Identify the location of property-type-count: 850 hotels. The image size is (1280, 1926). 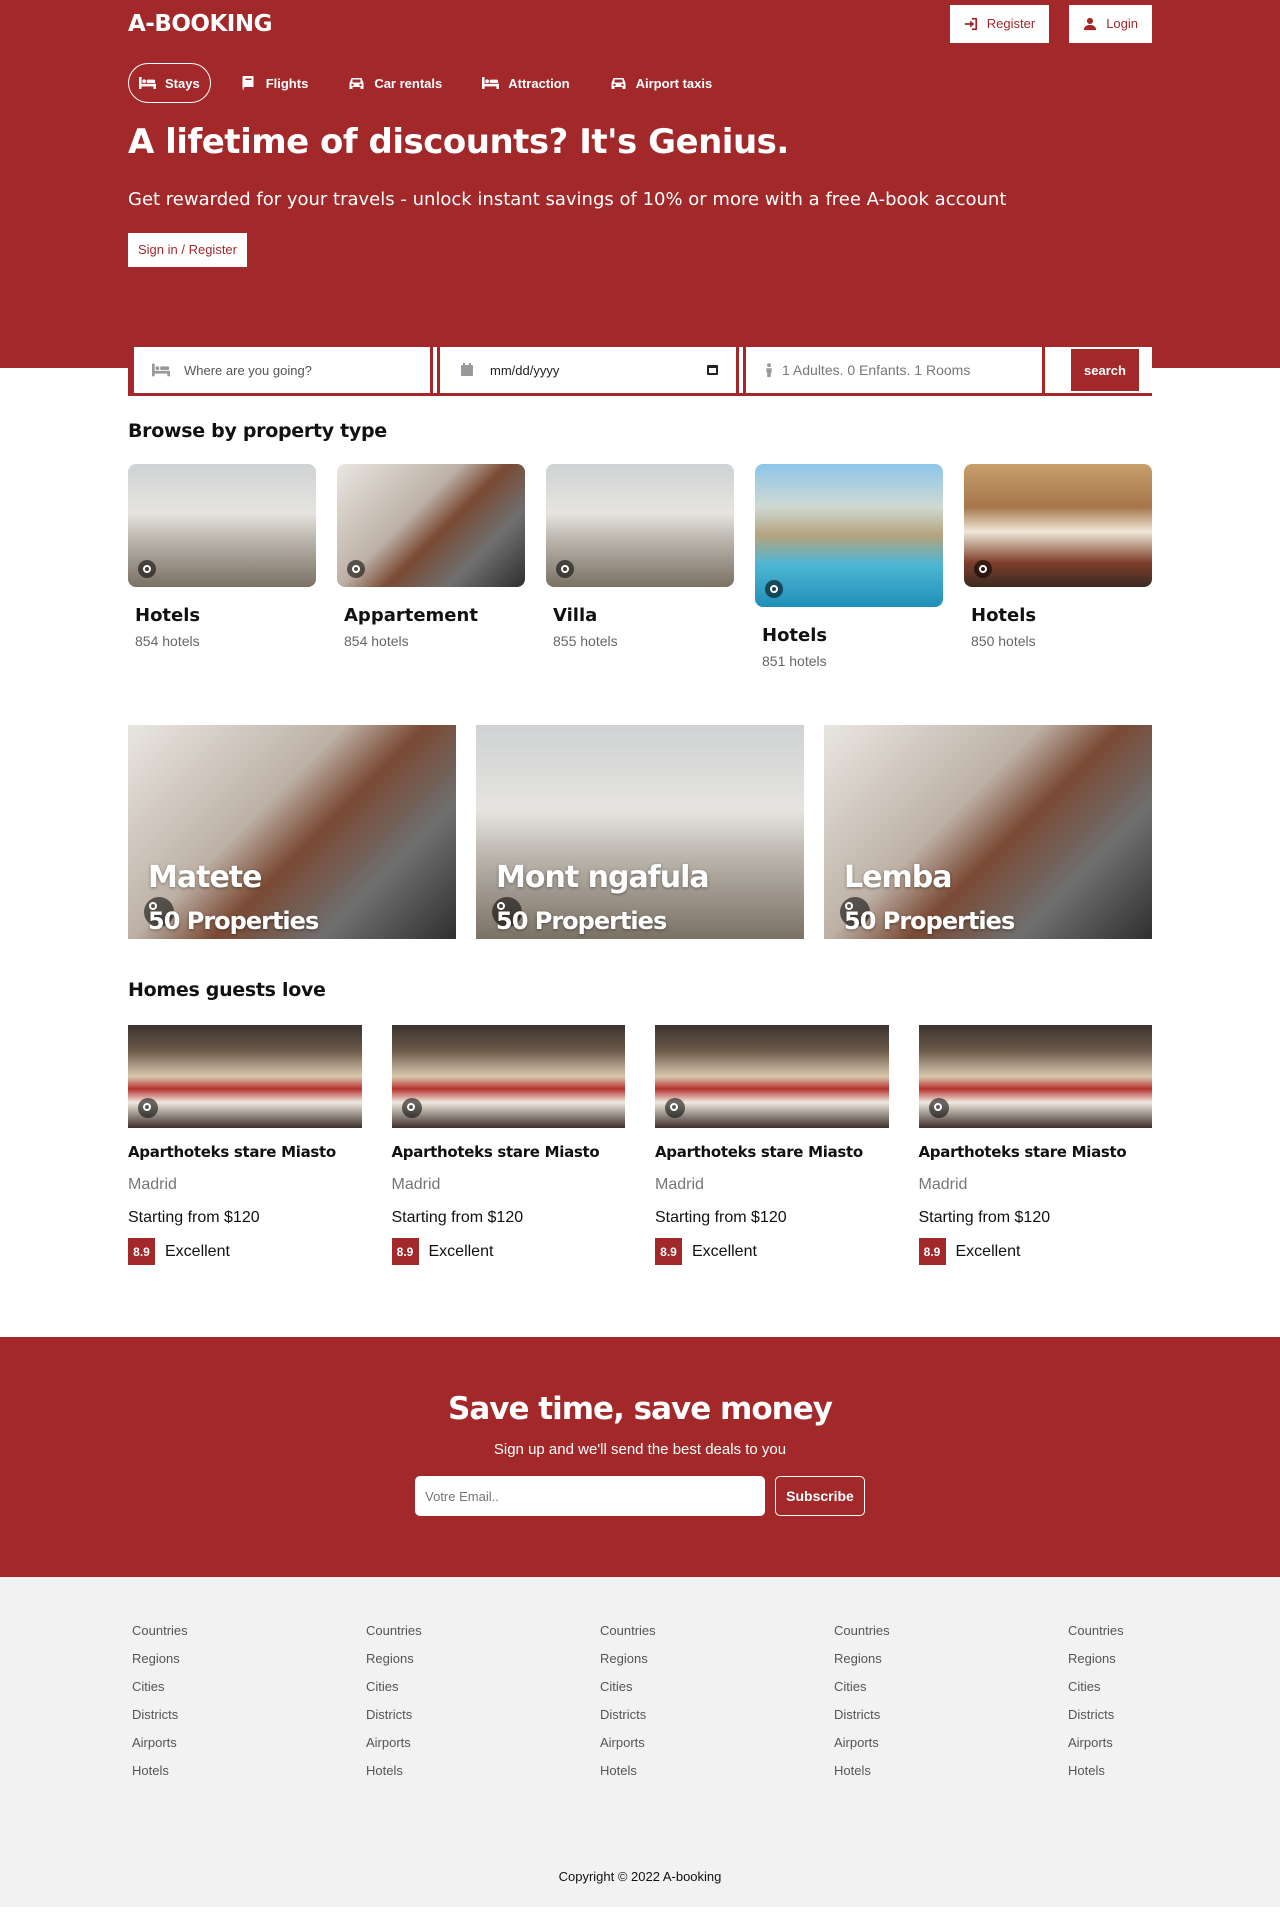
(1003, 641).